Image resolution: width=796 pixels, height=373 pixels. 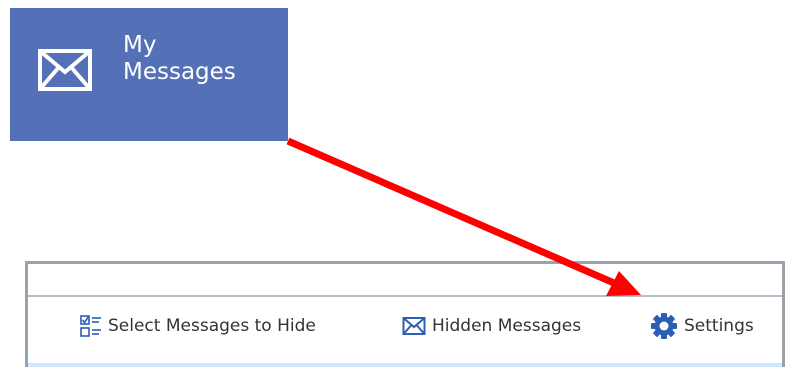 I want to click on hidden-messages-label: Hidden Messages, so click(x=507, y=326).